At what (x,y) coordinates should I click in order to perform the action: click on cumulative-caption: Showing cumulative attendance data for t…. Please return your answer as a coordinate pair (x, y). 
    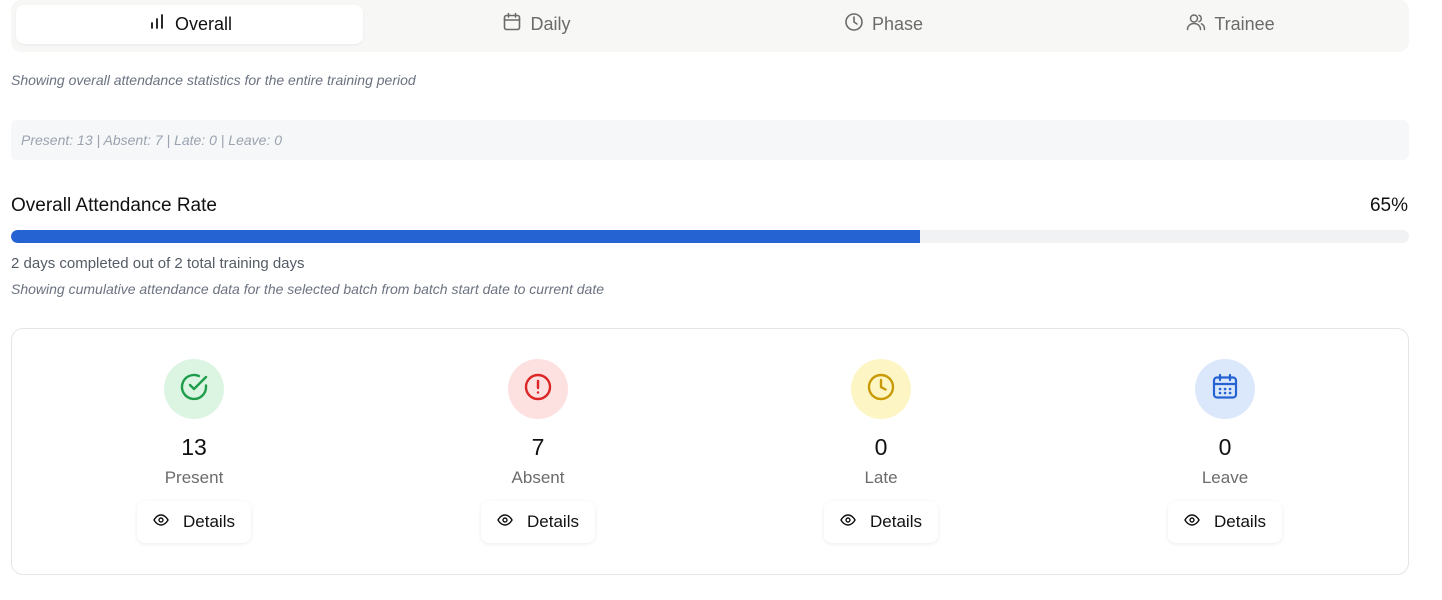
    Looking at the image, I should click on (308, 289).